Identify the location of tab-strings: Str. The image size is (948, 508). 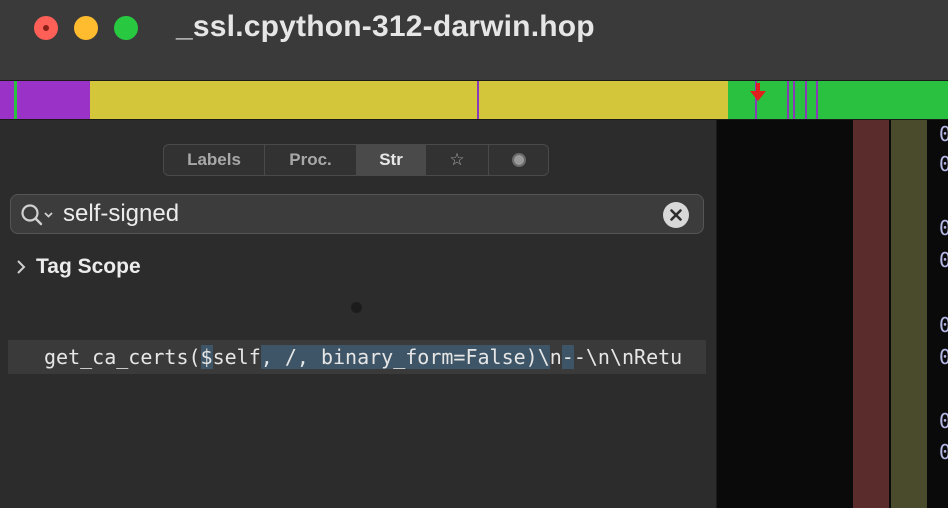
(391, 160).